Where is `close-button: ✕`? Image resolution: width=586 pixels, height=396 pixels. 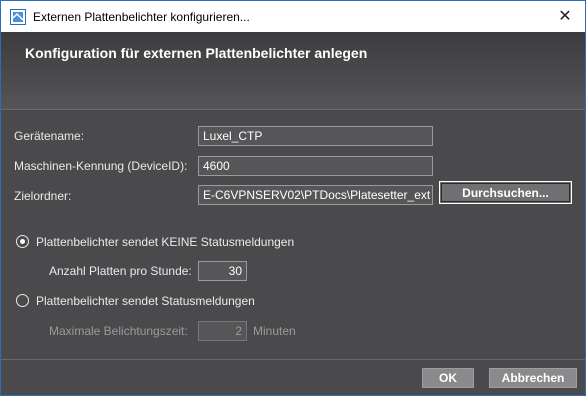 close-button: ✕ is located at coordinates (565, 16).